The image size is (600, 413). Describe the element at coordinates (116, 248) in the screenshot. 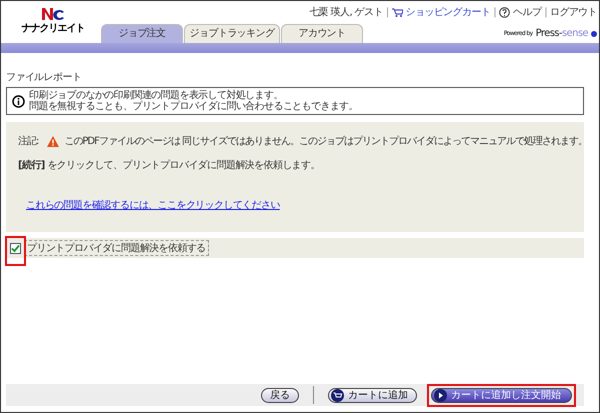

I see `checkbox-label: プリントプロバイダに問題解決を依頼する` at that location.